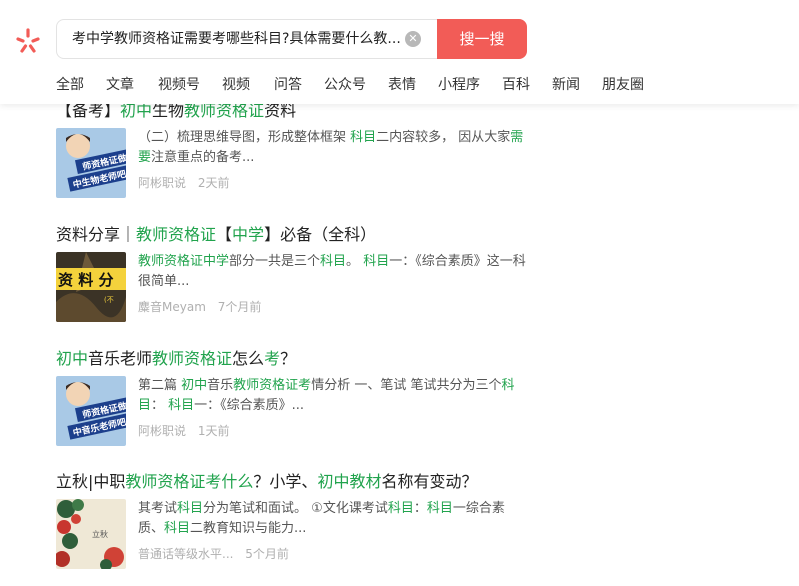 This screenshot has width=799, height=586. I want to click on text-segment: 情分析 一、笔试 笔试共分为三个, so click(406, 385).